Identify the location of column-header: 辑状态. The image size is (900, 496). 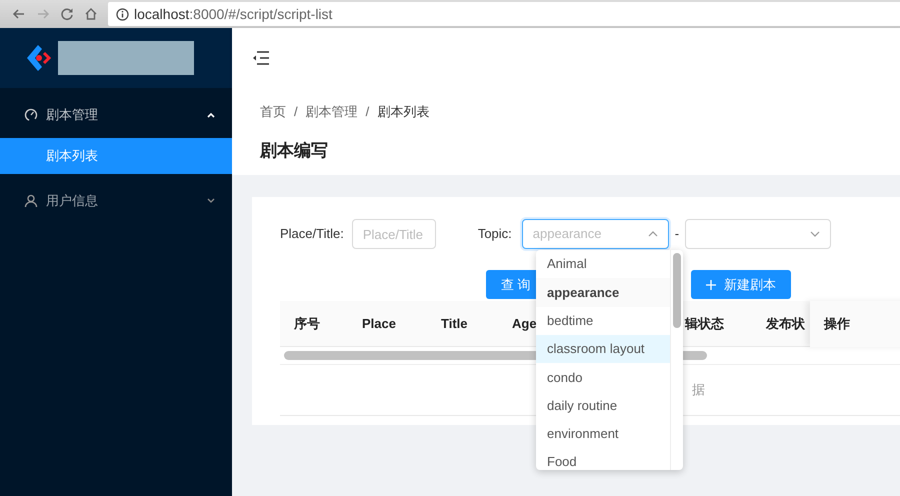
(704, 323).